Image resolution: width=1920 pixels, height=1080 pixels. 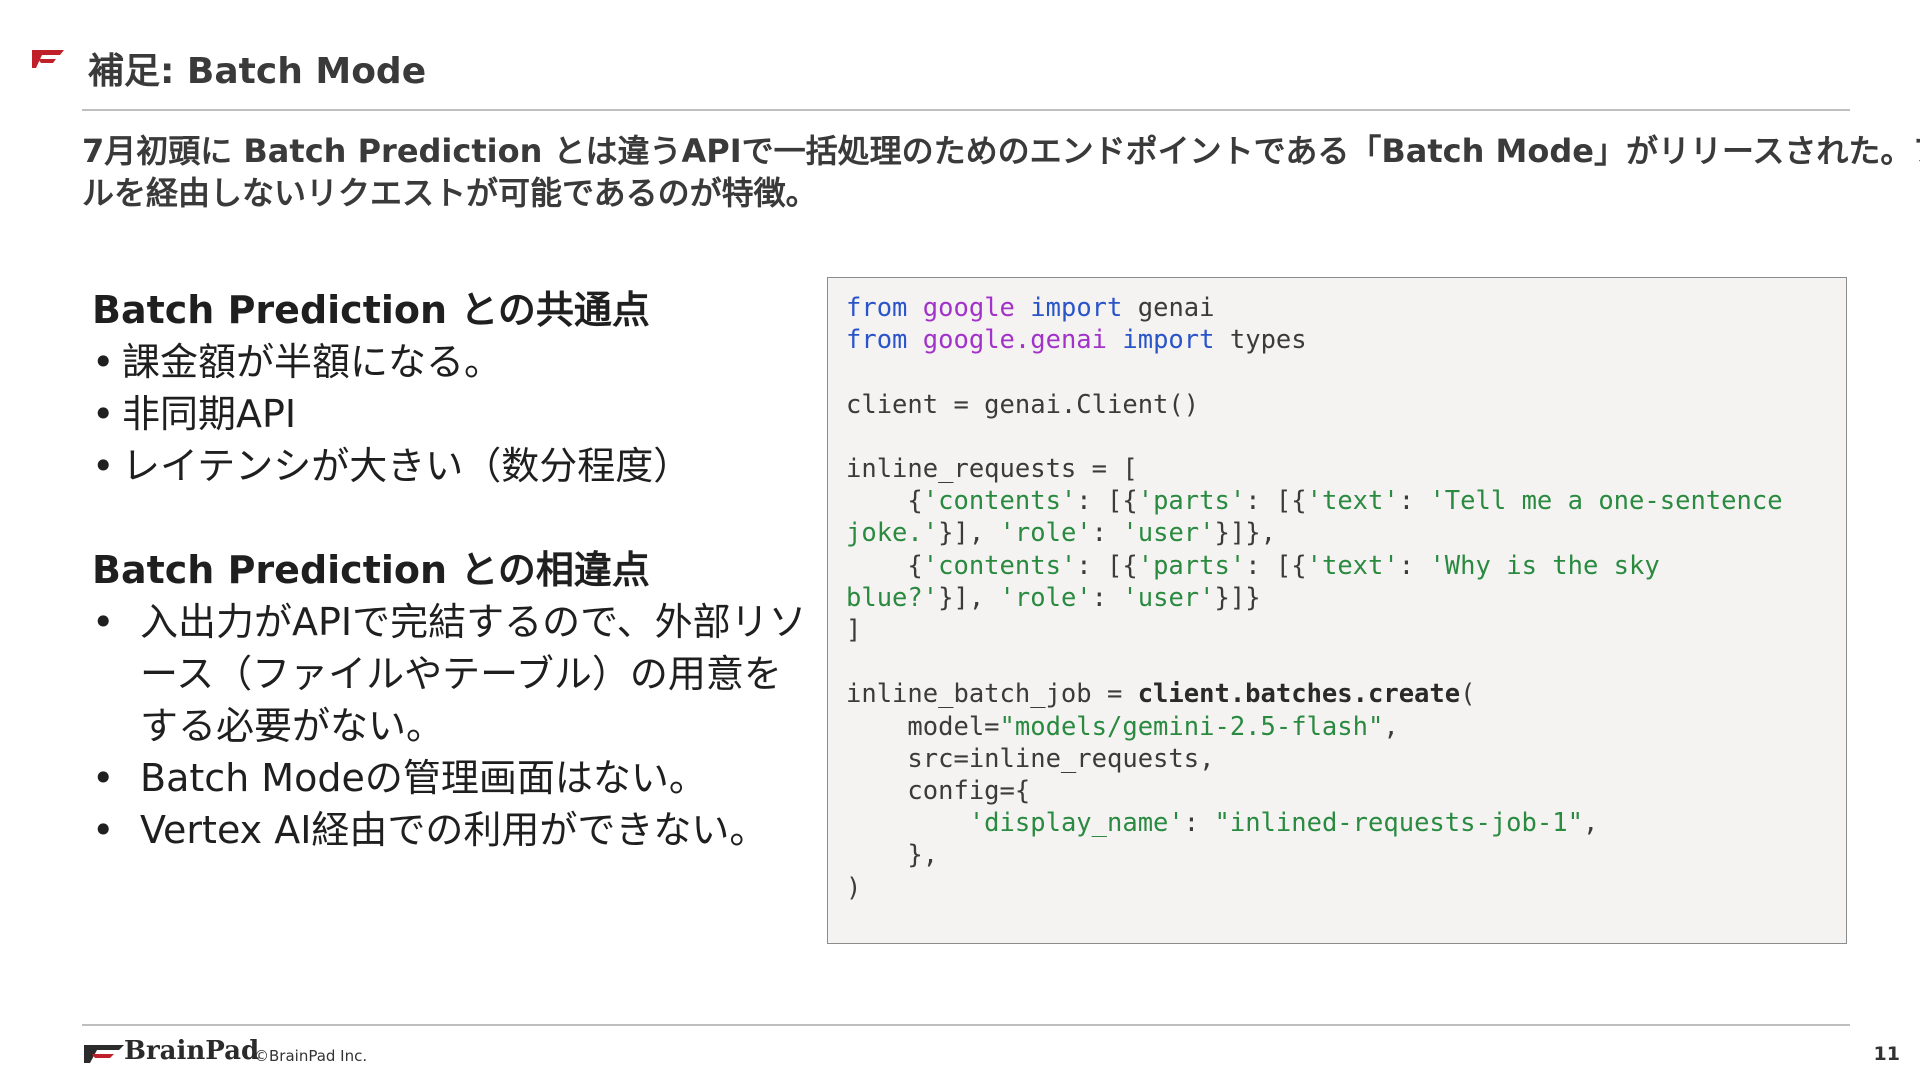 I want to click on code-token: google.genai, so click(x=1015, y=340).